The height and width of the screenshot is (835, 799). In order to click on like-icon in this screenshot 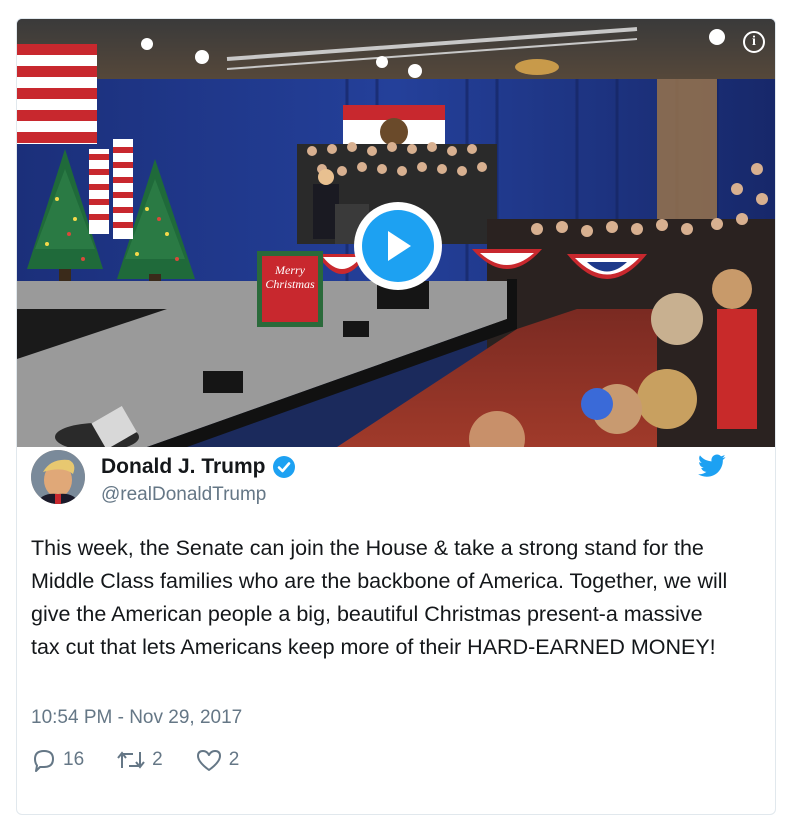, I will do `click(209, 760)`.